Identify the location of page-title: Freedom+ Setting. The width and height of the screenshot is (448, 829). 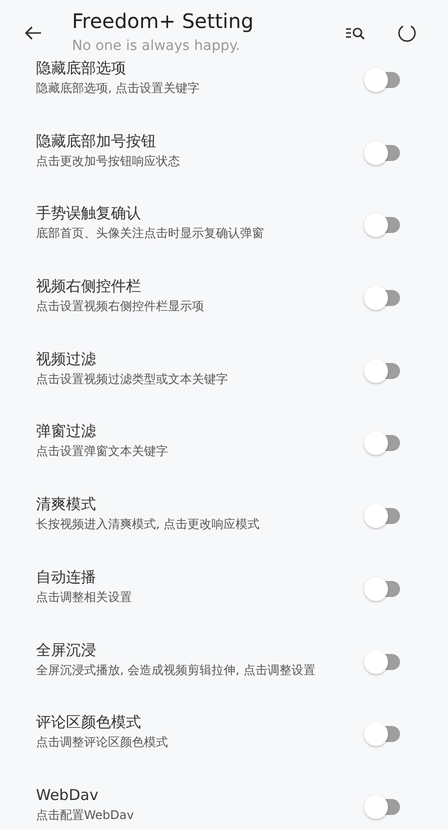
(163, 21).